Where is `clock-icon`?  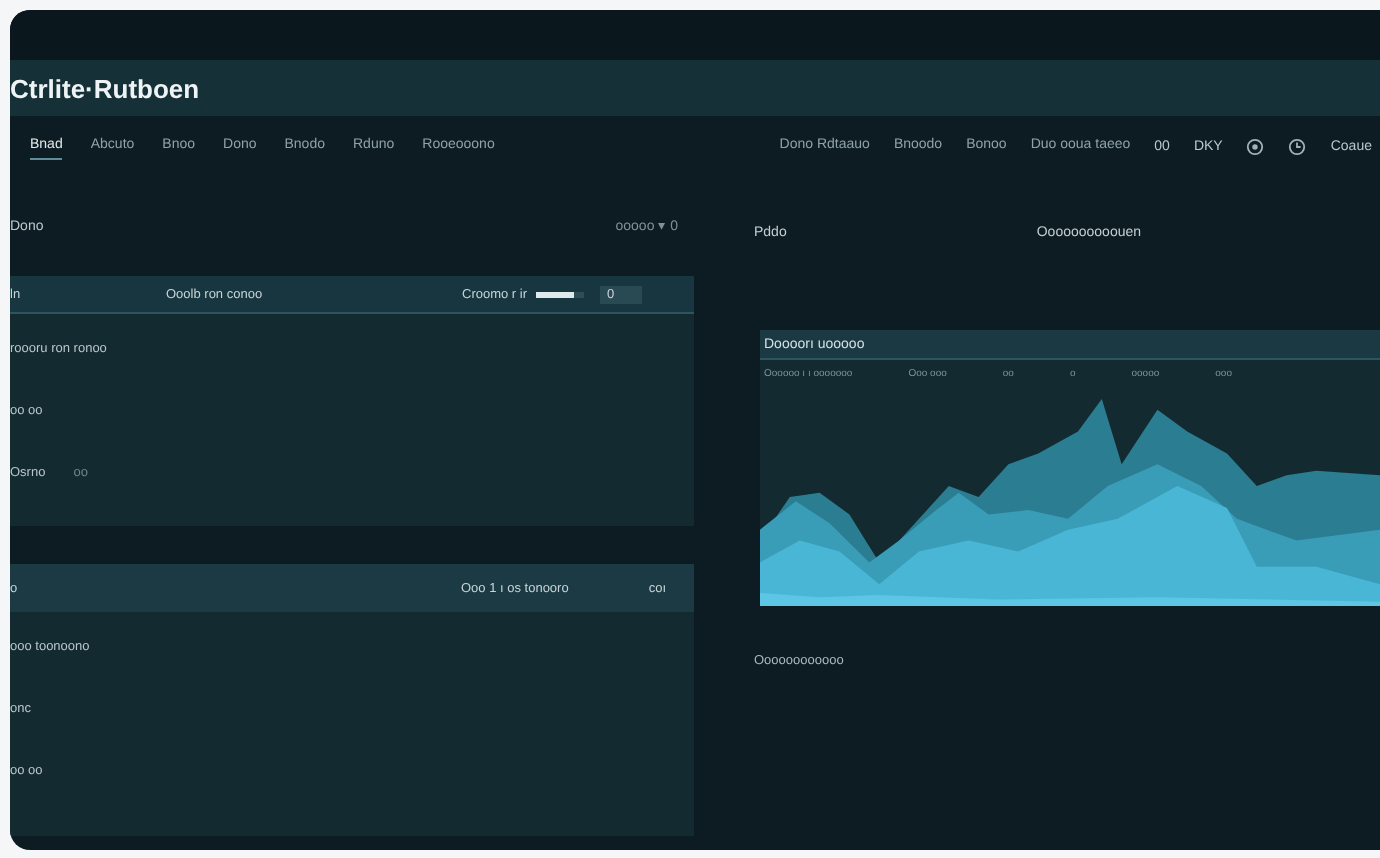
clock-icon is located at coordinates (1297, 146).